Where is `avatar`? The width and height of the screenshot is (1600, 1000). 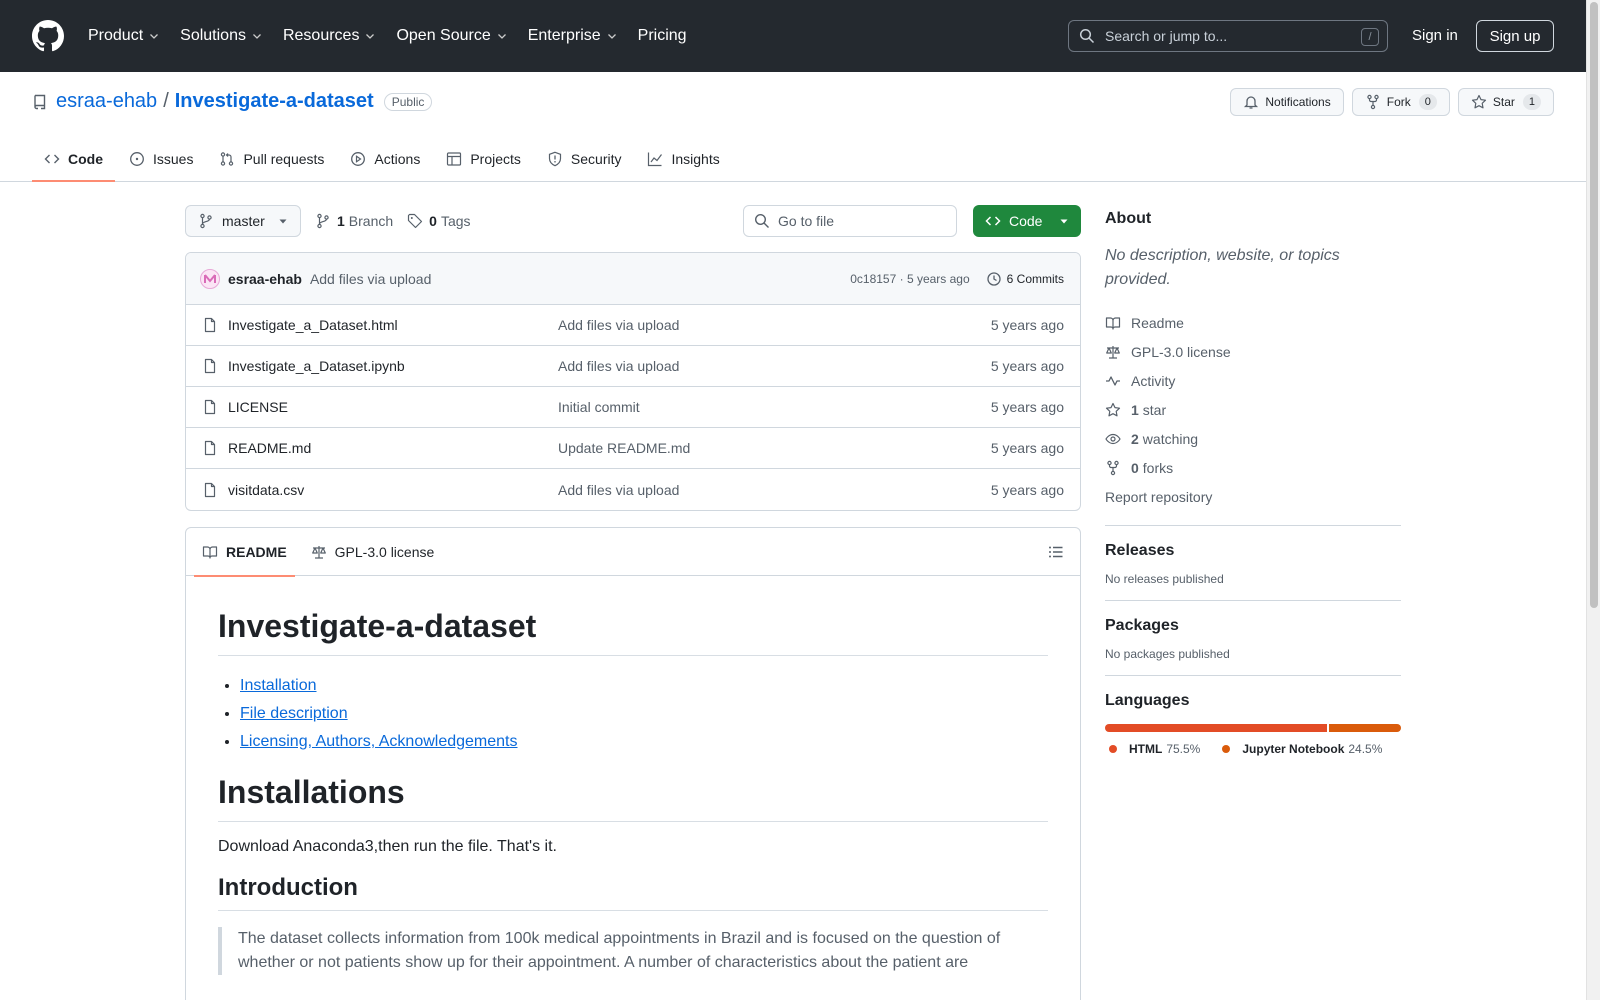
avatar is located at coordinates (210, 278).